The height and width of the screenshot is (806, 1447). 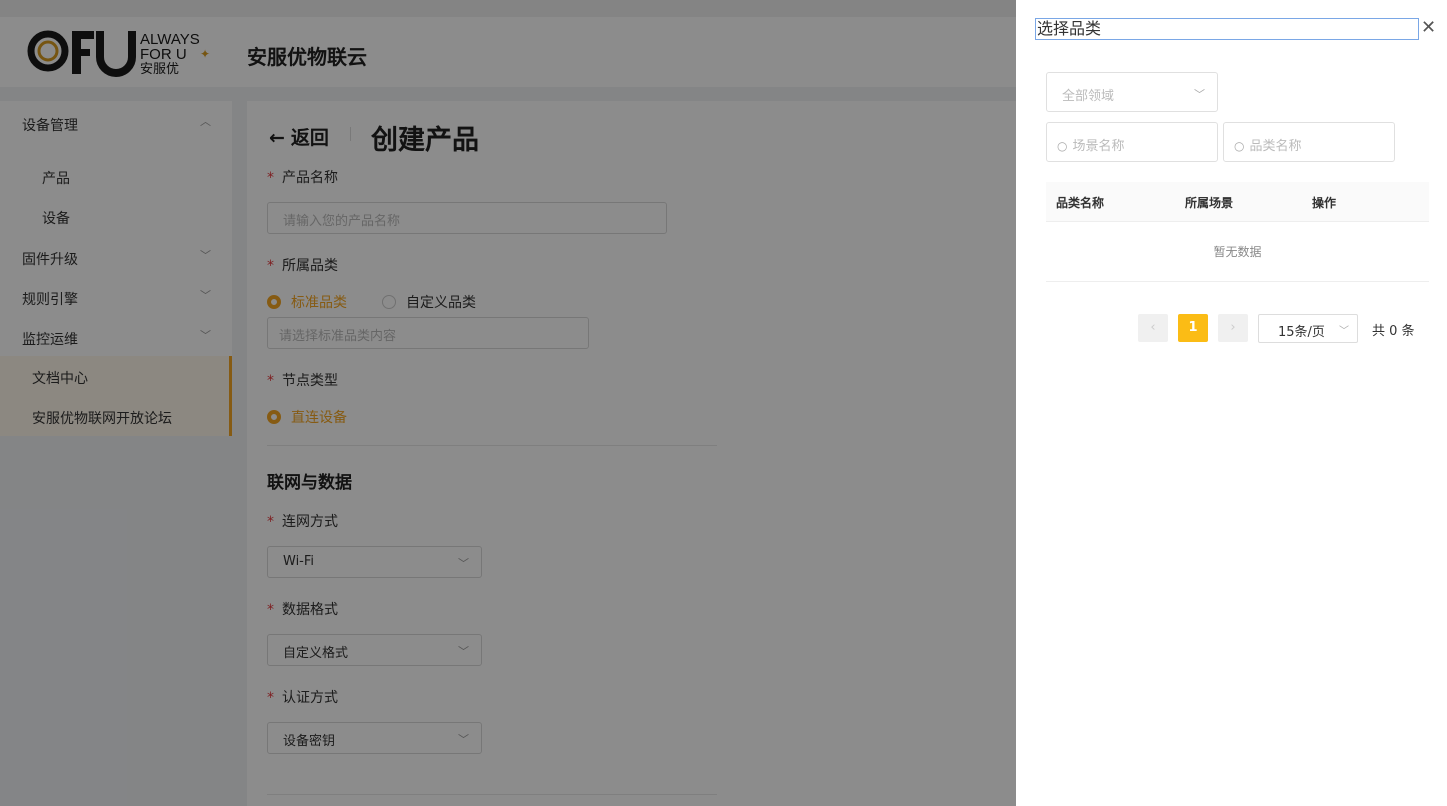 What do you see at coordinates (1132, 142) in the screenshot?
I see `scene-search-input: ○ 场景名称` at bounding box center [1132, 142].